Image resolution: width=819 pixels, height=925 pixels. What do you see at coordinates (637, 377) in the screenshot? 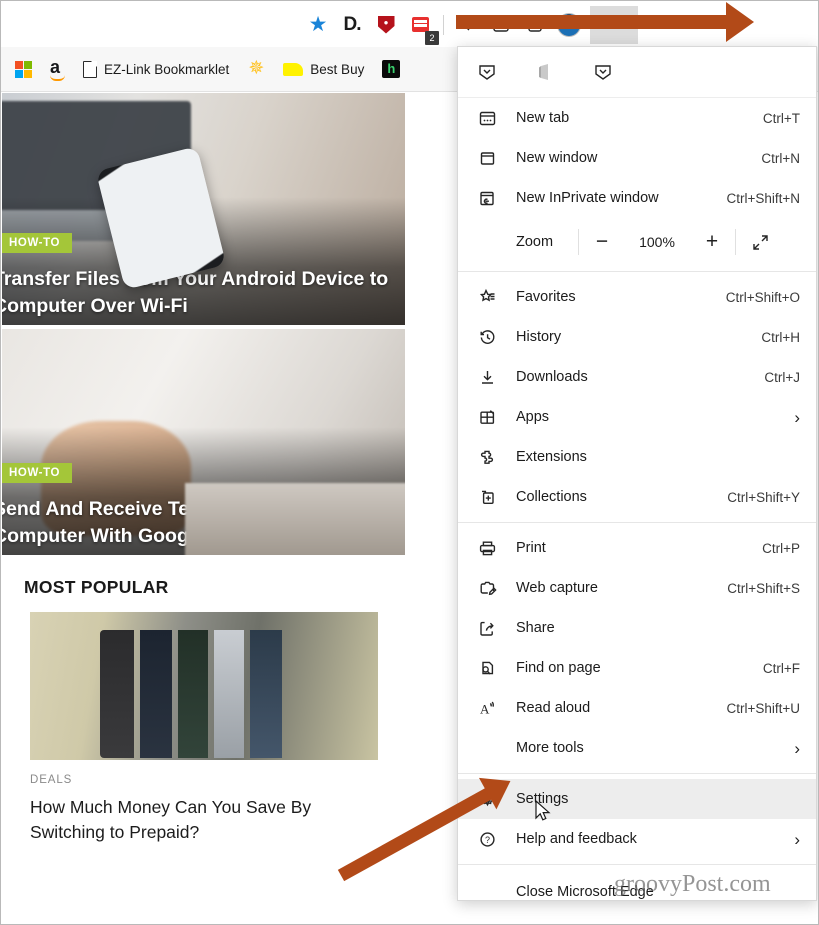
I see `menu-item-downloads: Downloads Ctrl+J` at bounding box center [637, 377].